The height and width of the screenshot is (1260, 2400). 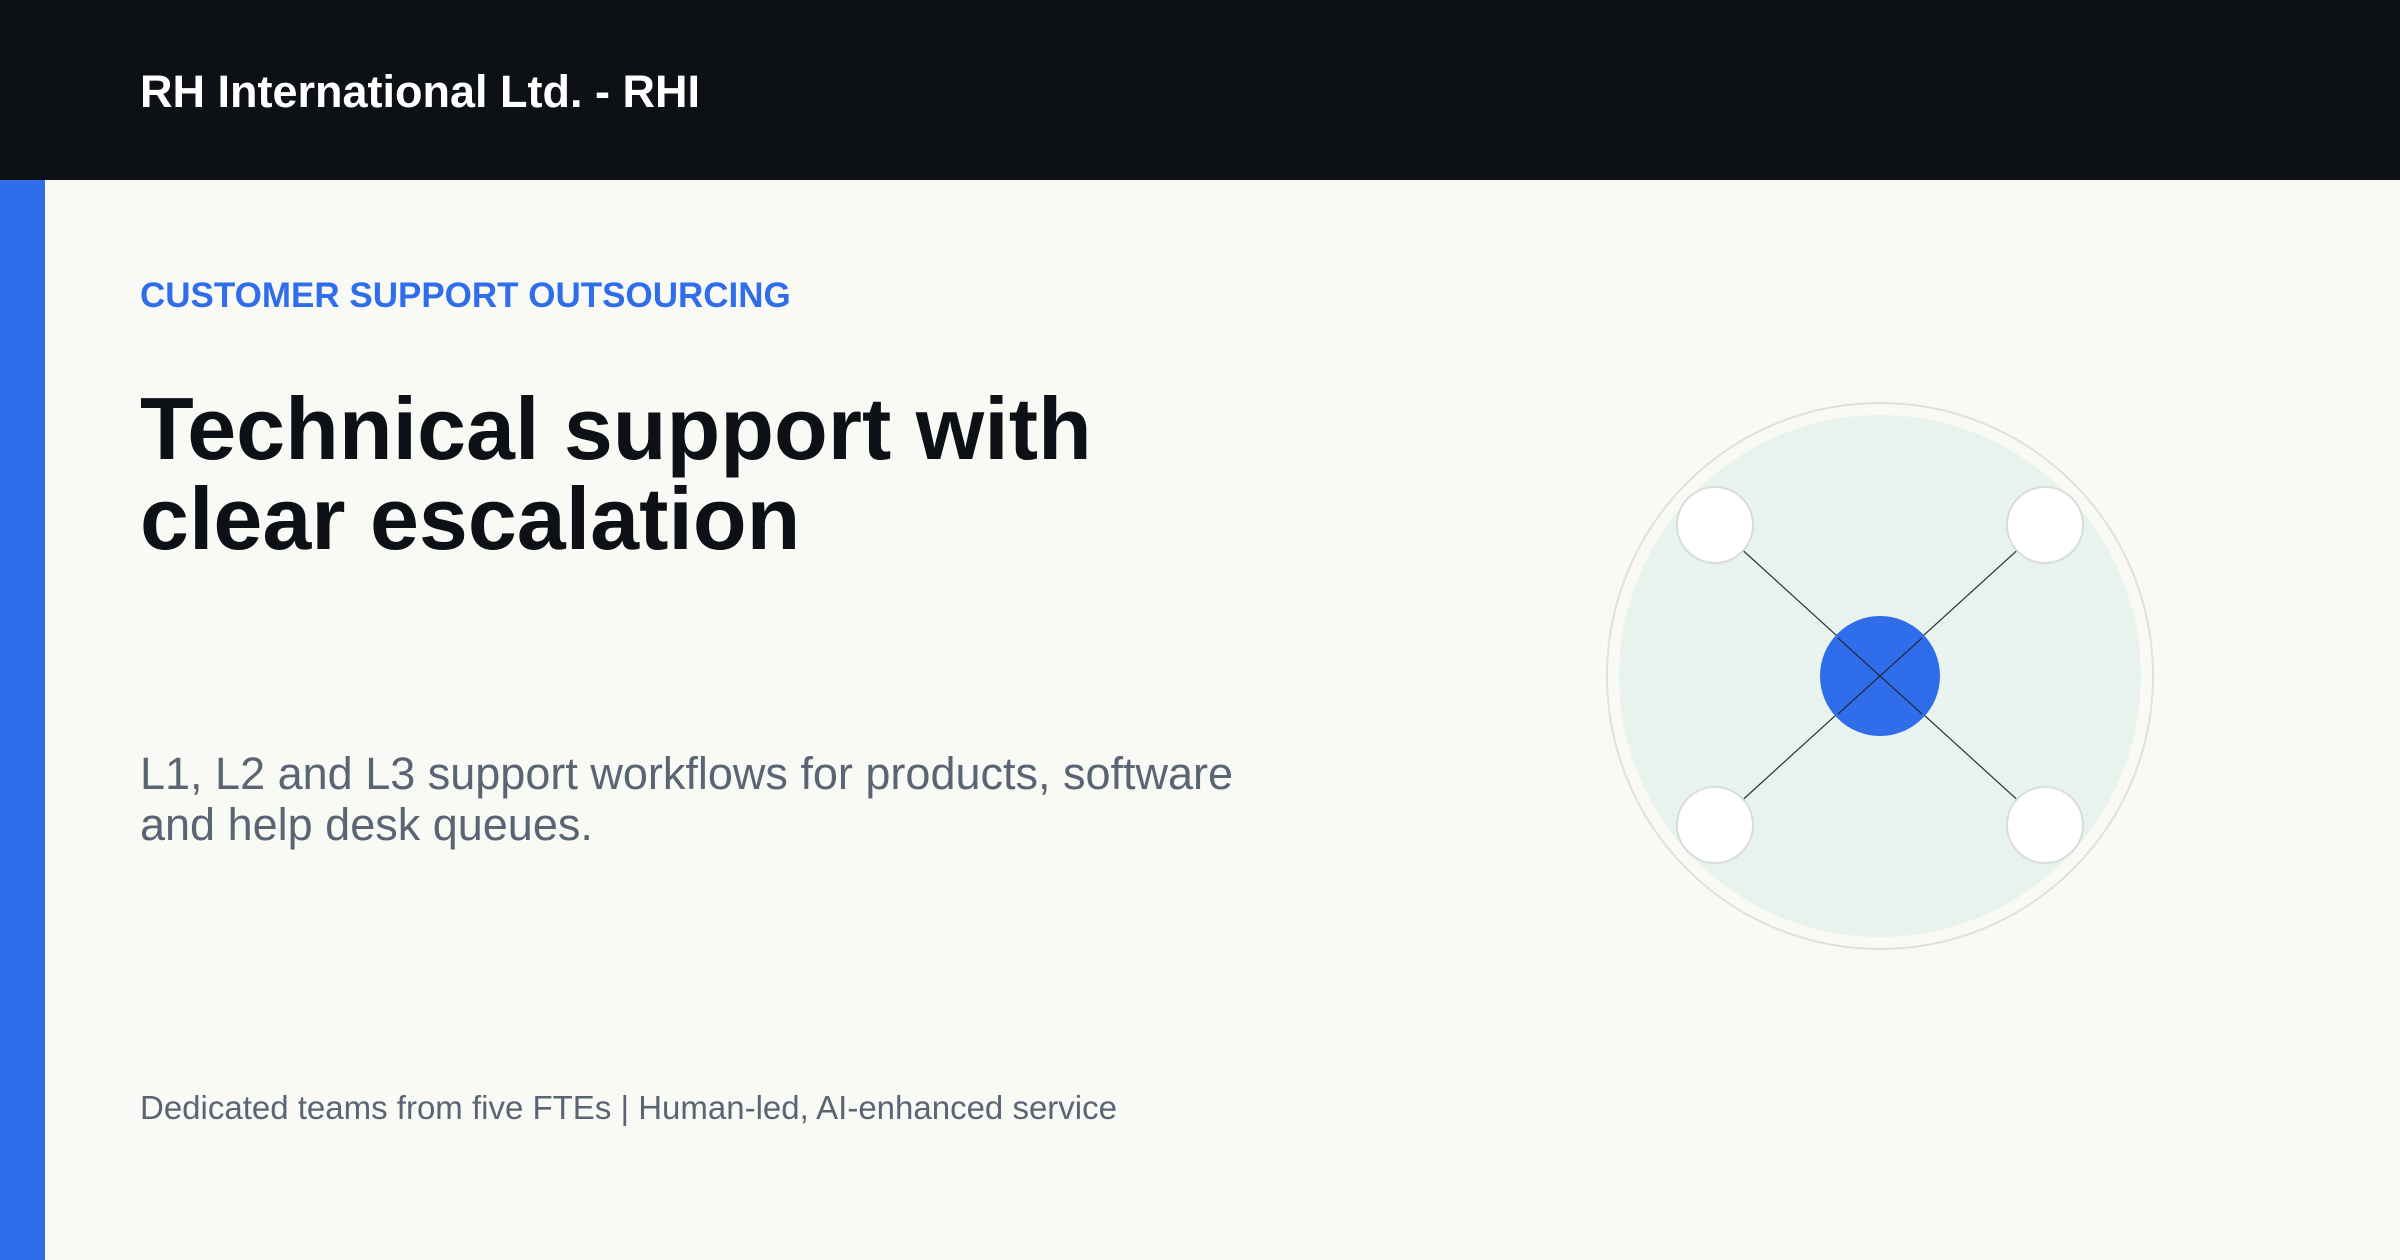 What do you see at coordinates (1715, 525) in the screenshot?
I see `outer-node-top-left` at bounding box center [1715, 525].